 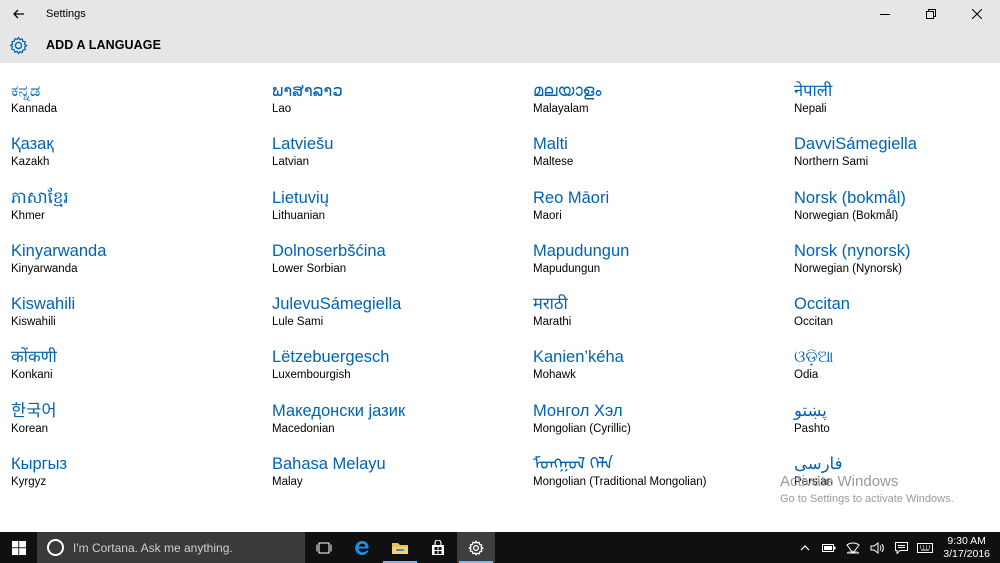 What do you see at coordinates (141, 107) in the screenshot?
I see `language-item-kannada: ಕನ್ನಡ Kannada` at bounding box center [141, 107].